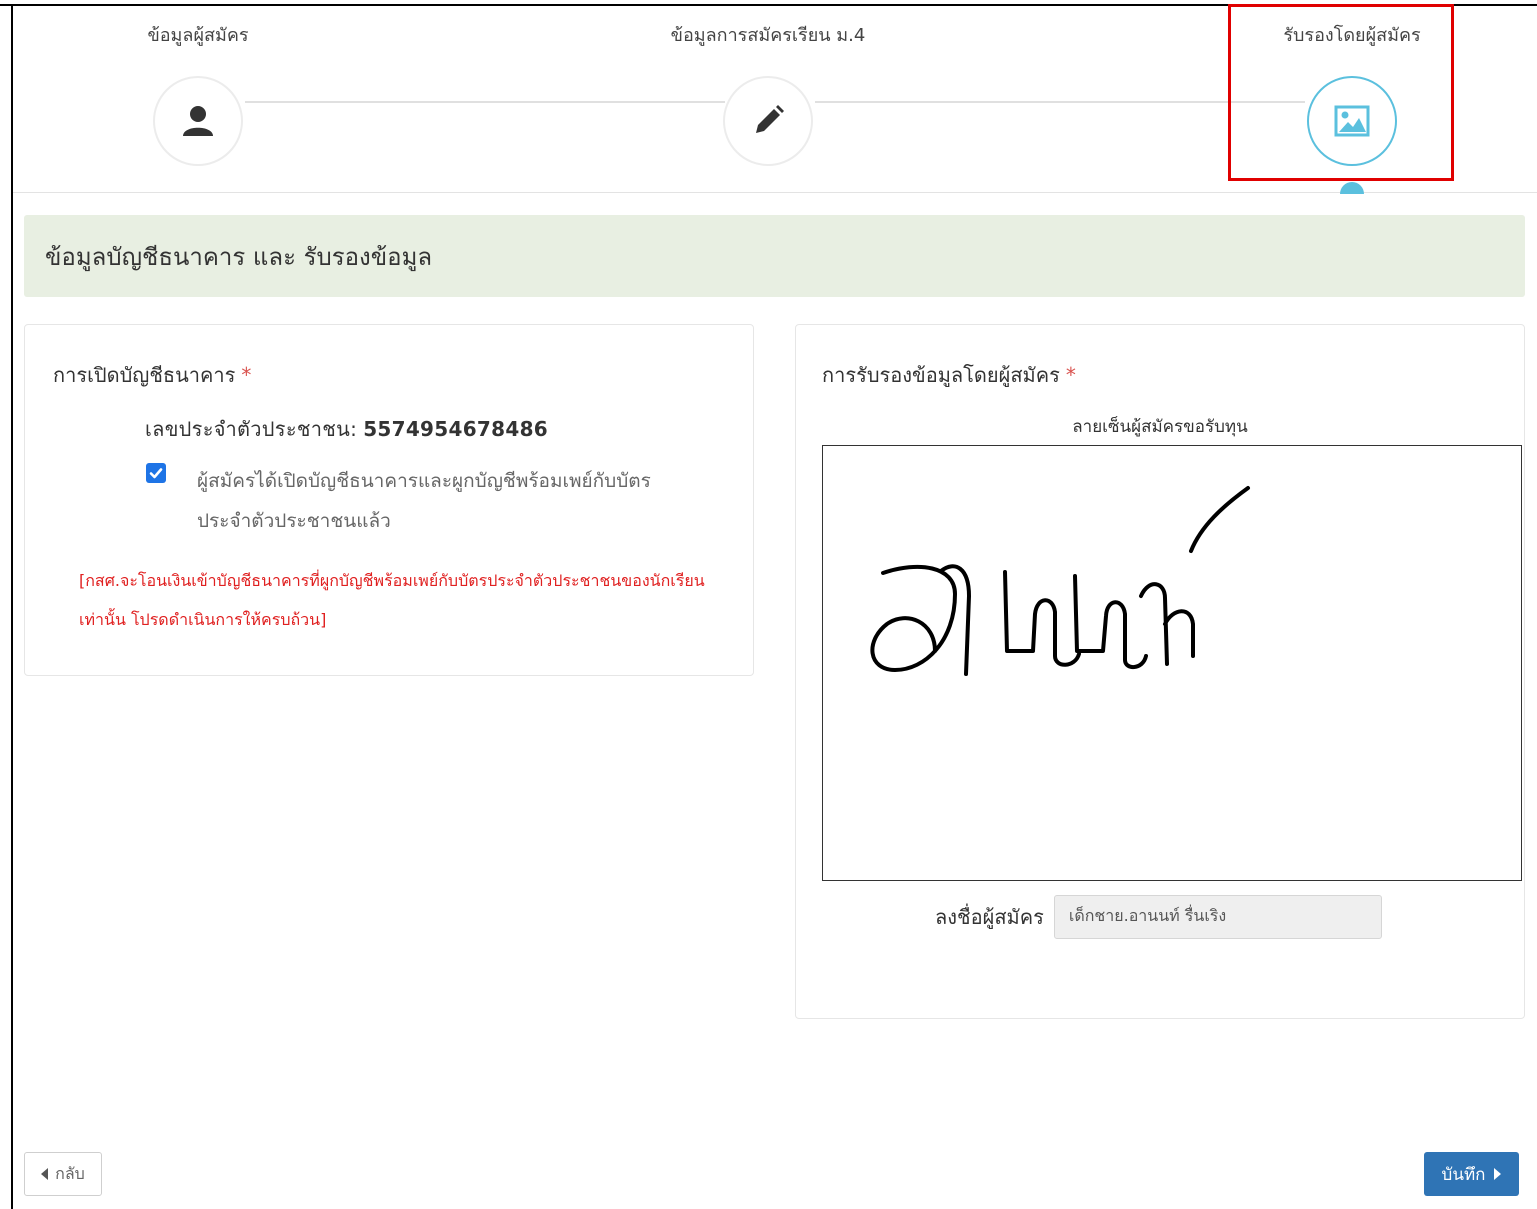 This screenshot has width=1537, height=1209. I want to click on section-header: ข้อมูลบัญชีธนาคาร และ รับรองข้อมูล, so click(774, 256).